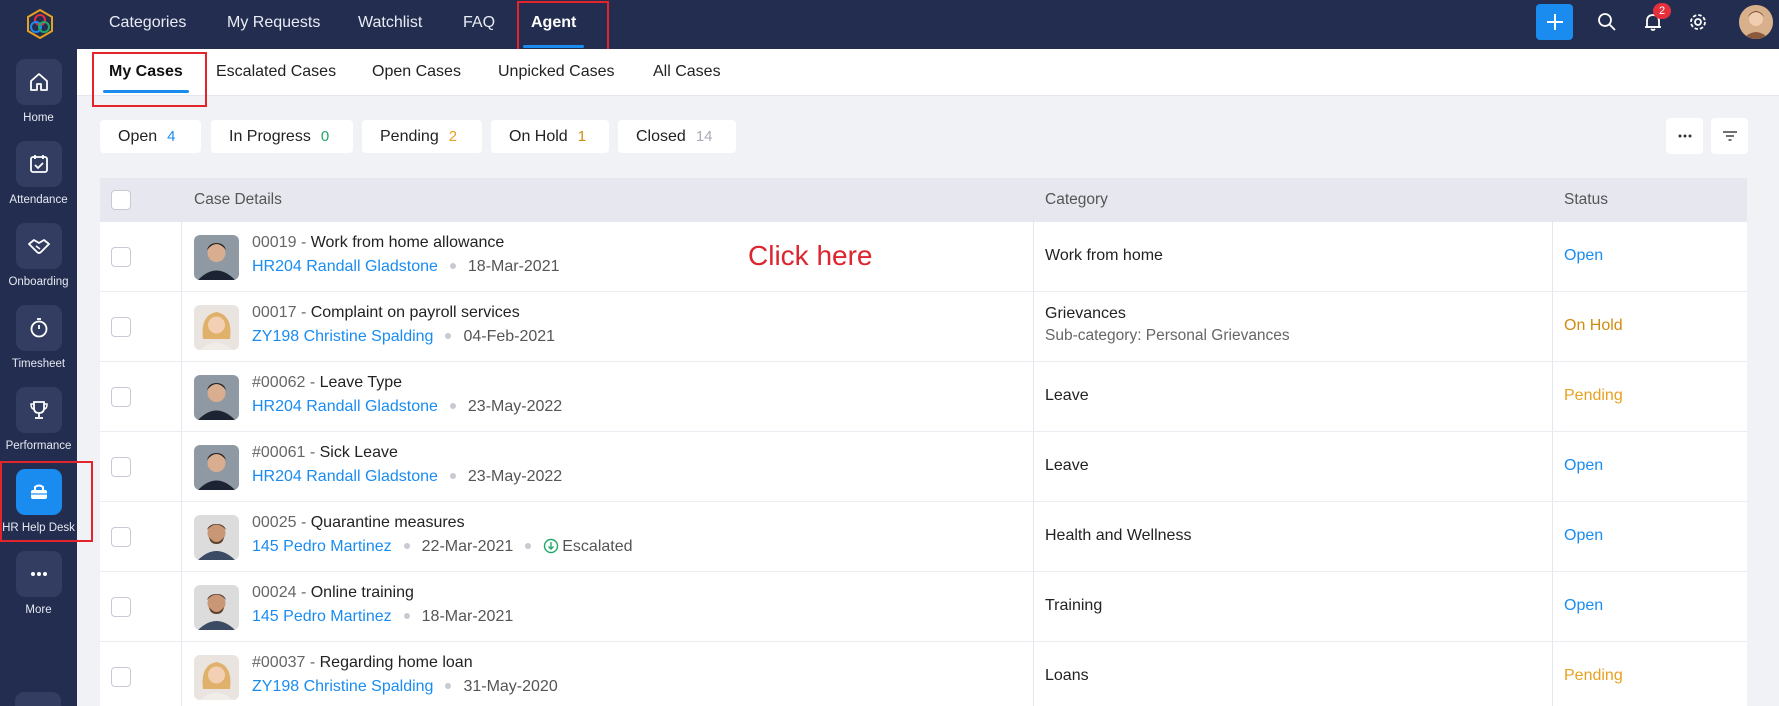 This screenshot has width=1779, height=706. I want to click on case-date: 18-Mar-2021, so click(513, 266).